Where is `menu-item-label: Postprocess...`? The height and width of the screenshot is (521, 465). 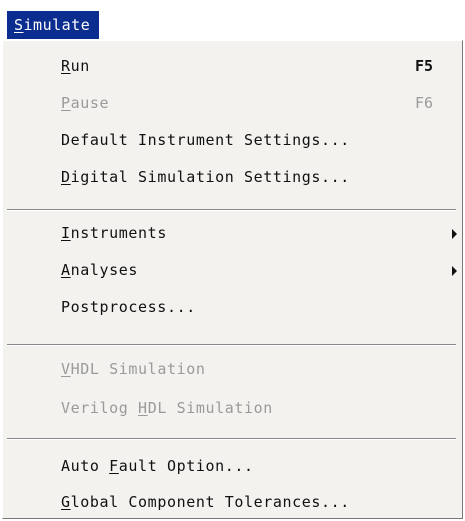 menu-item-label: Postprocess... is located at coordinates (128, 307).